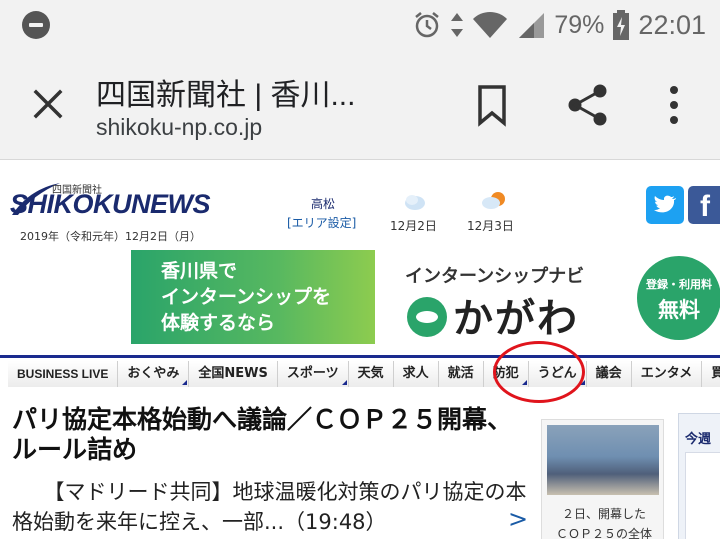 Image resolution: width=720 pixels, height=539 pixels. I want to click on weather-day-2: 12月3日, so click(490, 225).